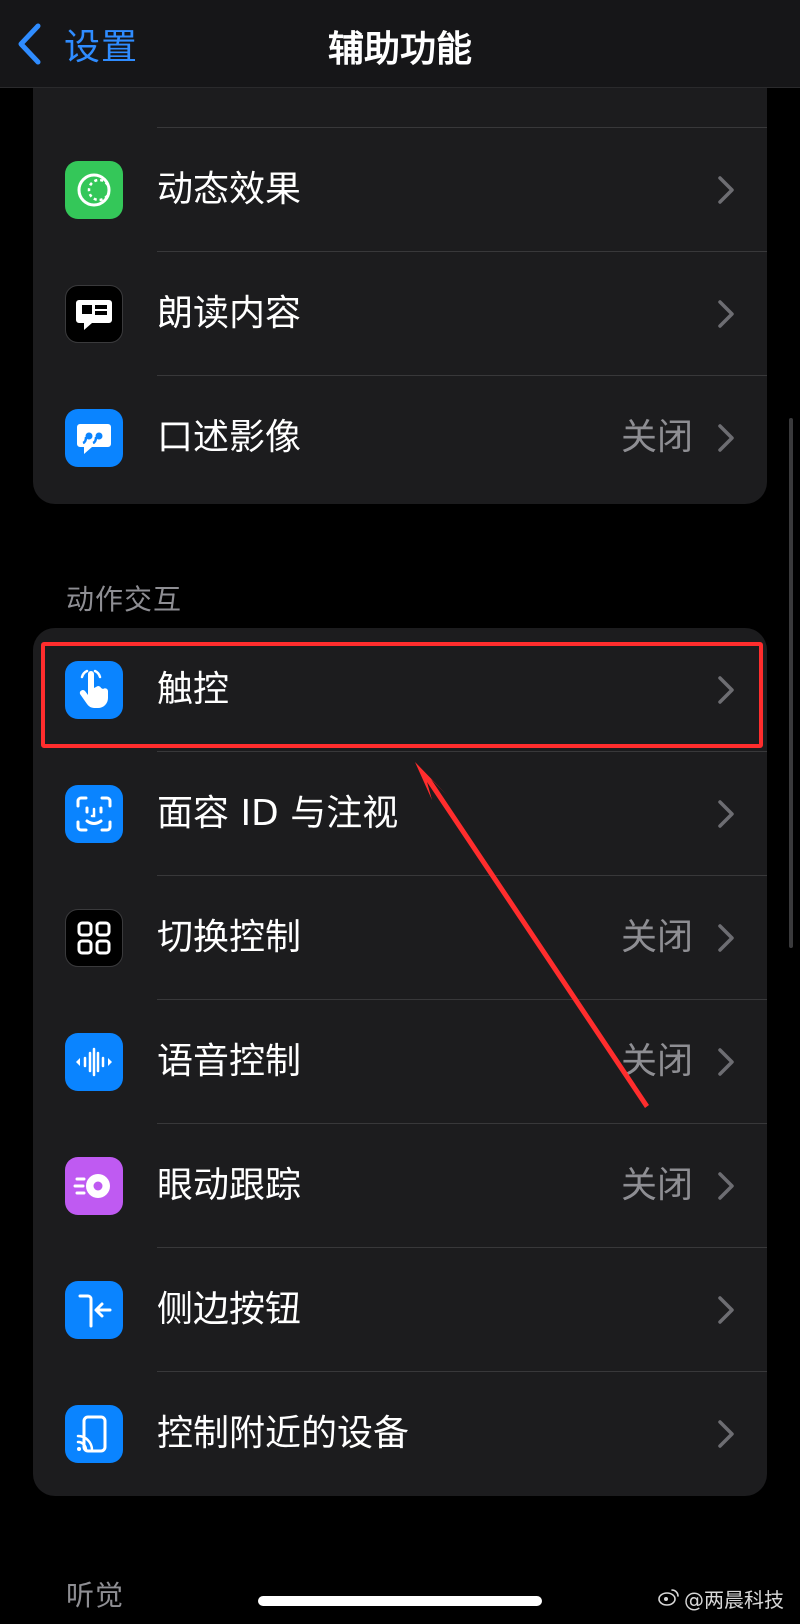 This screenshot has height=1624, width=800. I want to click on row-label: 动态效果, so click(229, 189).